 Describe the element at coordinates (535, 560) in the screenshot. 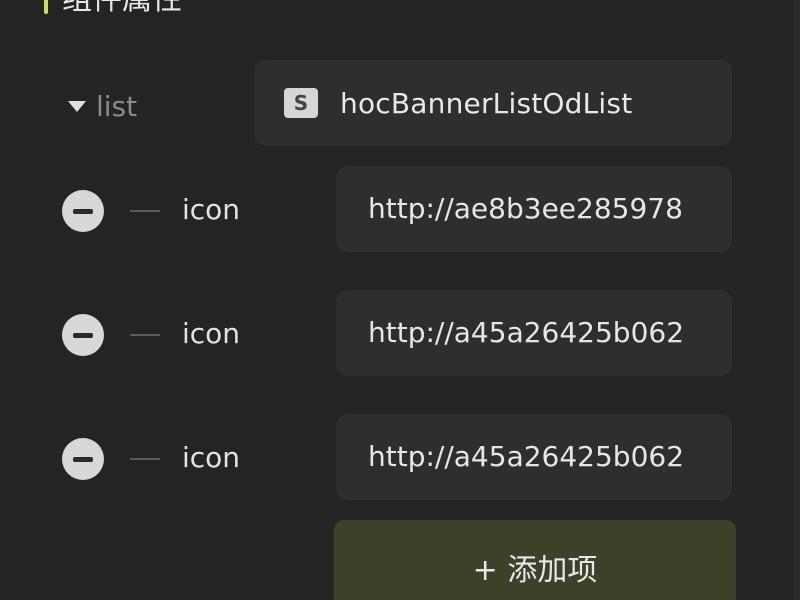

I see `add-item-button: + 添加项` at that location.